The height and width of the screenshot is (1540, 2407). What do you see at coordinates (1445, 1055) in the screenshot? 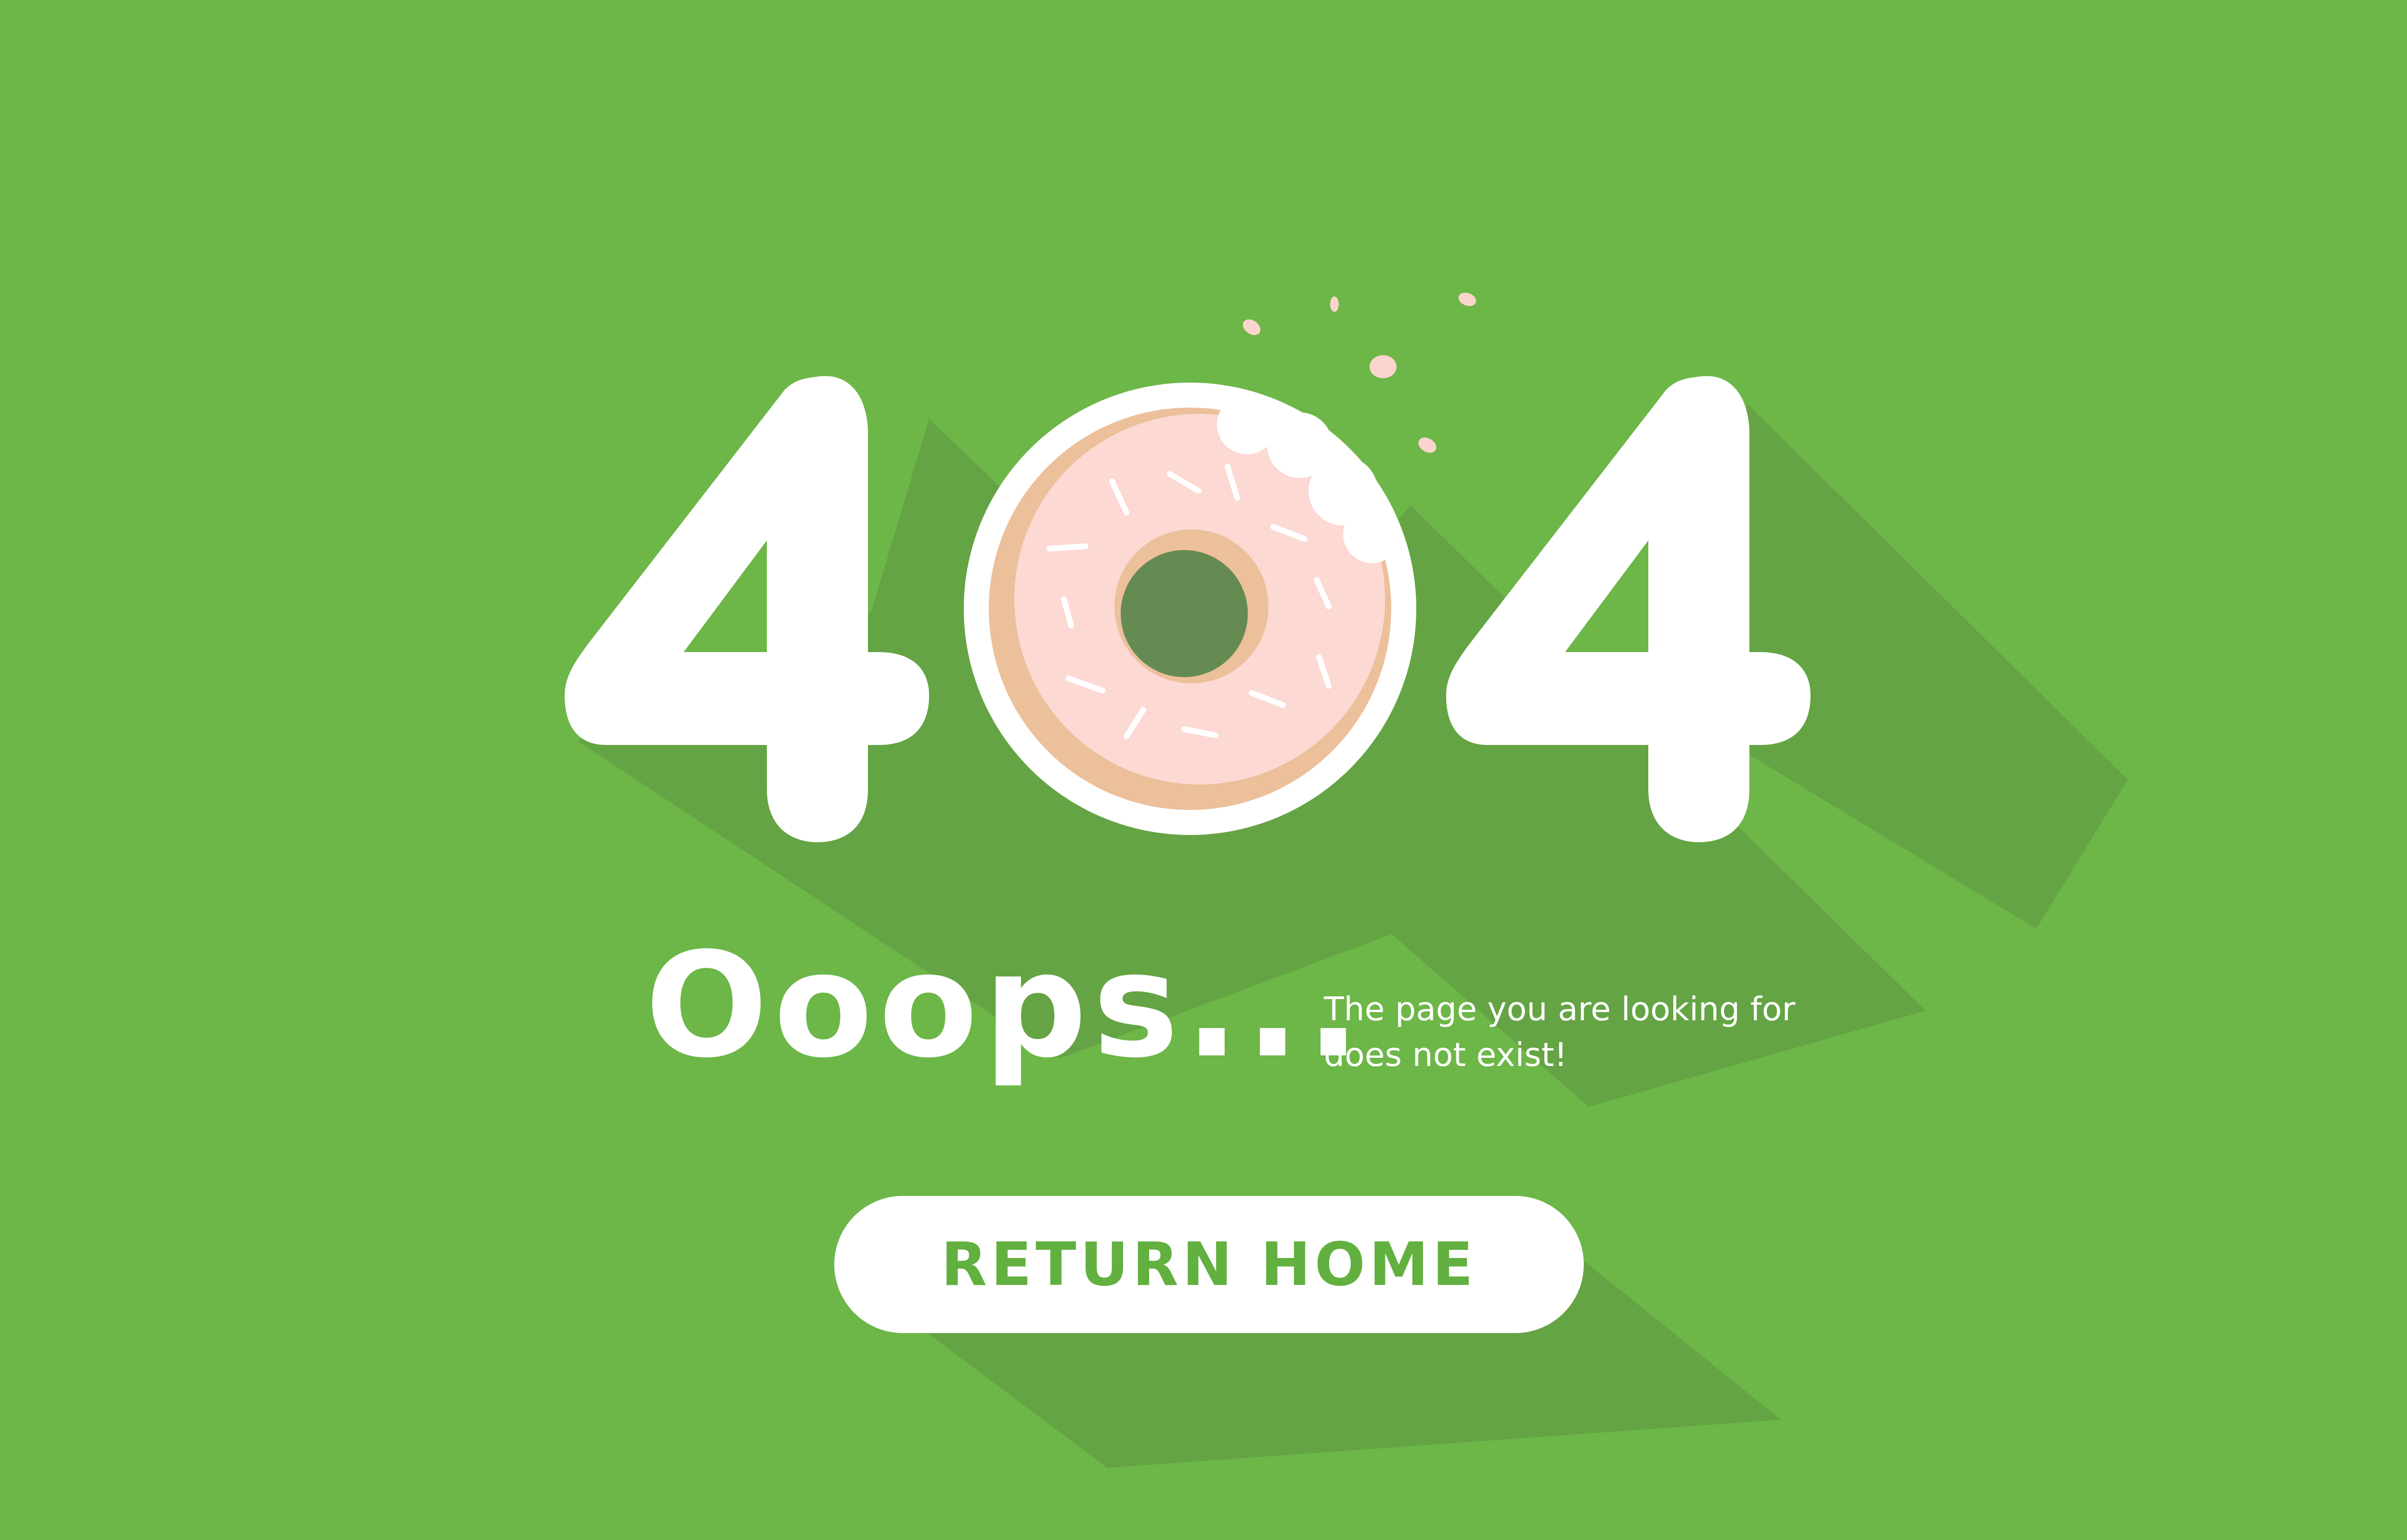
I see `message-line-2: does not exist!` at bounding box center [1445, 1055].